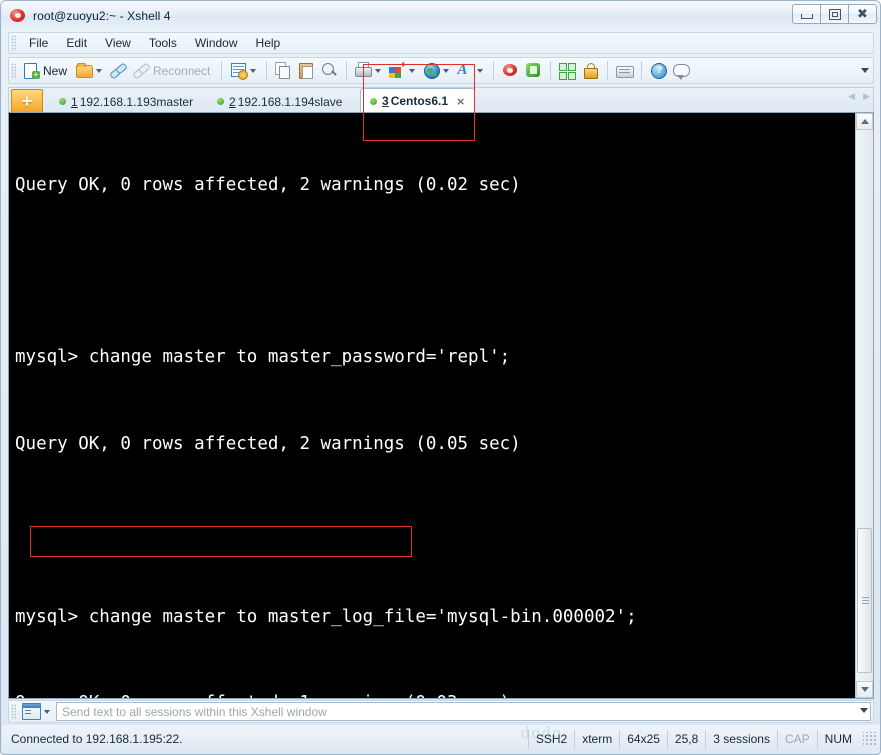  What do you see at coordinates (398, 70) in the screenshot?
I see `color-palette-icon: ✦` at bounding box center [398, 70].